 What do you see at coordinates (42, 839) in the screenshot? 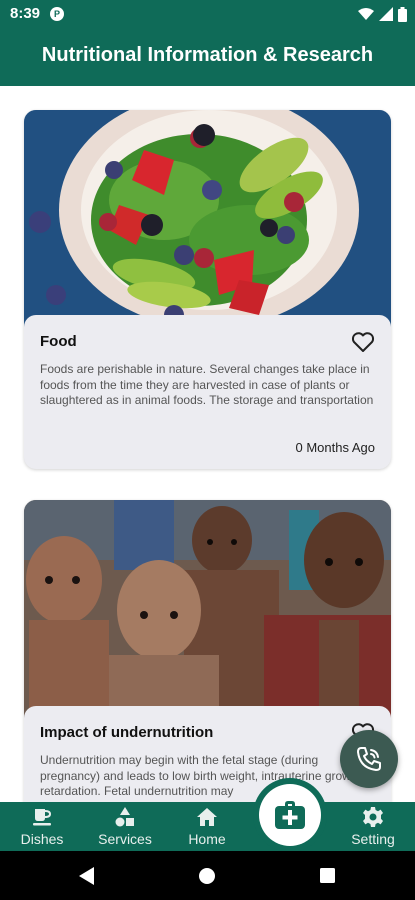
I see `nav-label: Dishes` at bounding box center [42, 839].